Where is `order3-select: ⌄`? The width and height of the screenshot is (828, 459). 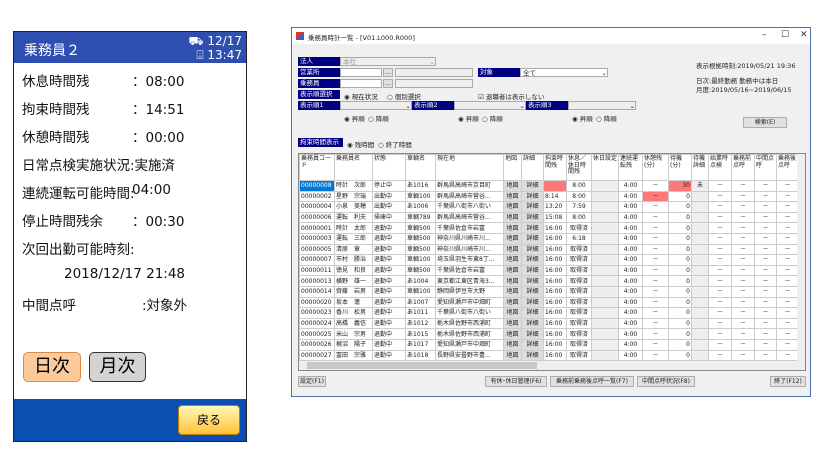 order3-select: ⌄ is located at coordinates (602, 105).